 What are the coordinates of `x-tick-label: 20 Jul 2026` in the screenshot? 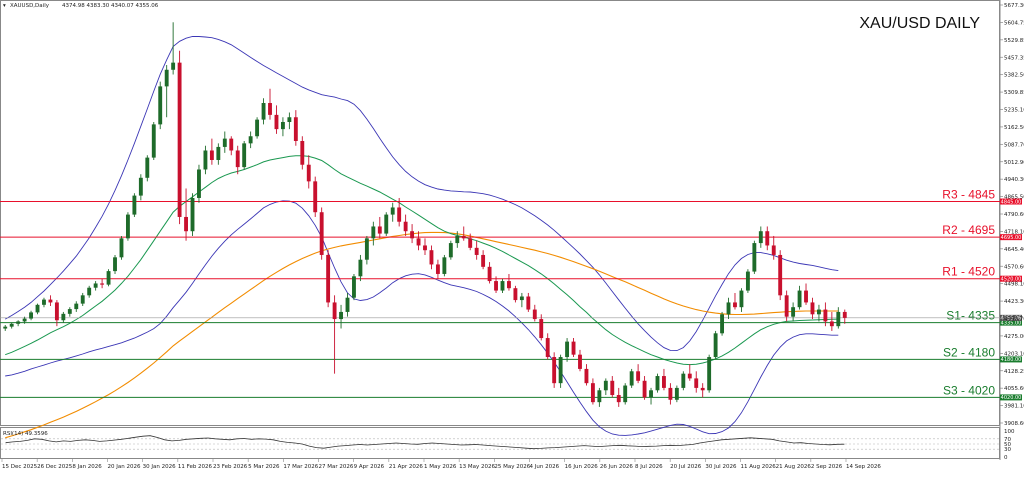 It's located at (686, 467).